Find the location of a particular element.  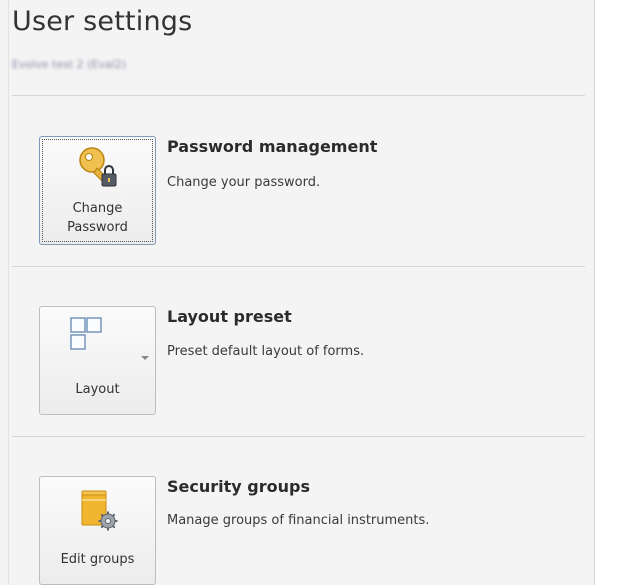

layout-preset-title: Layout preset is located at coordinates (229, 316).